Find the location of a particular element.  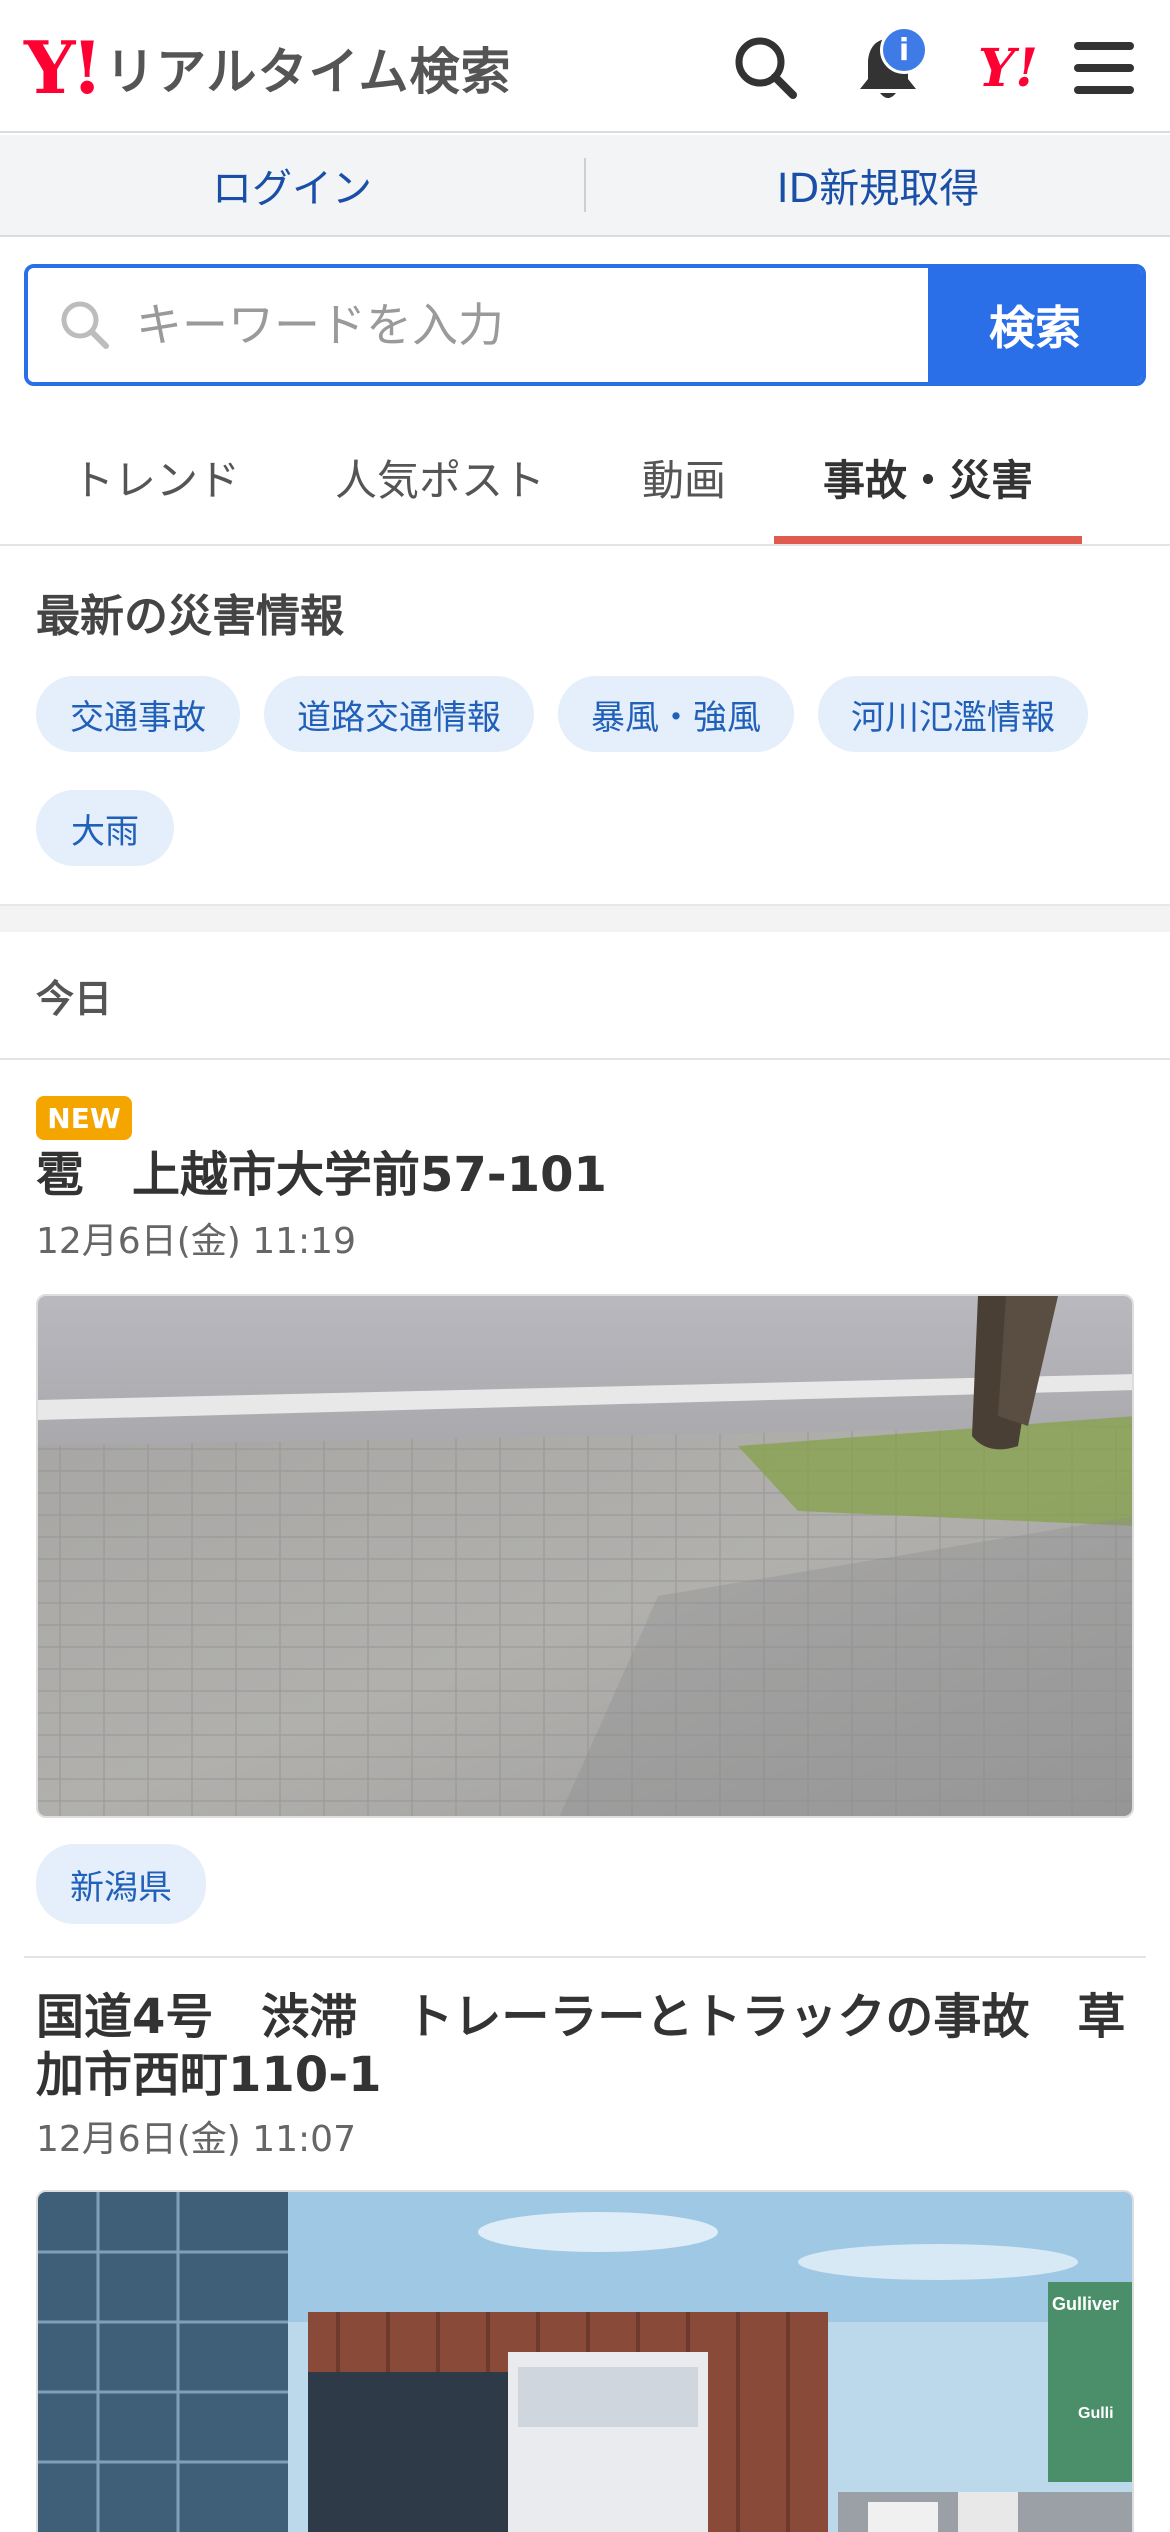

search-input is located at coordinates (486, 325).